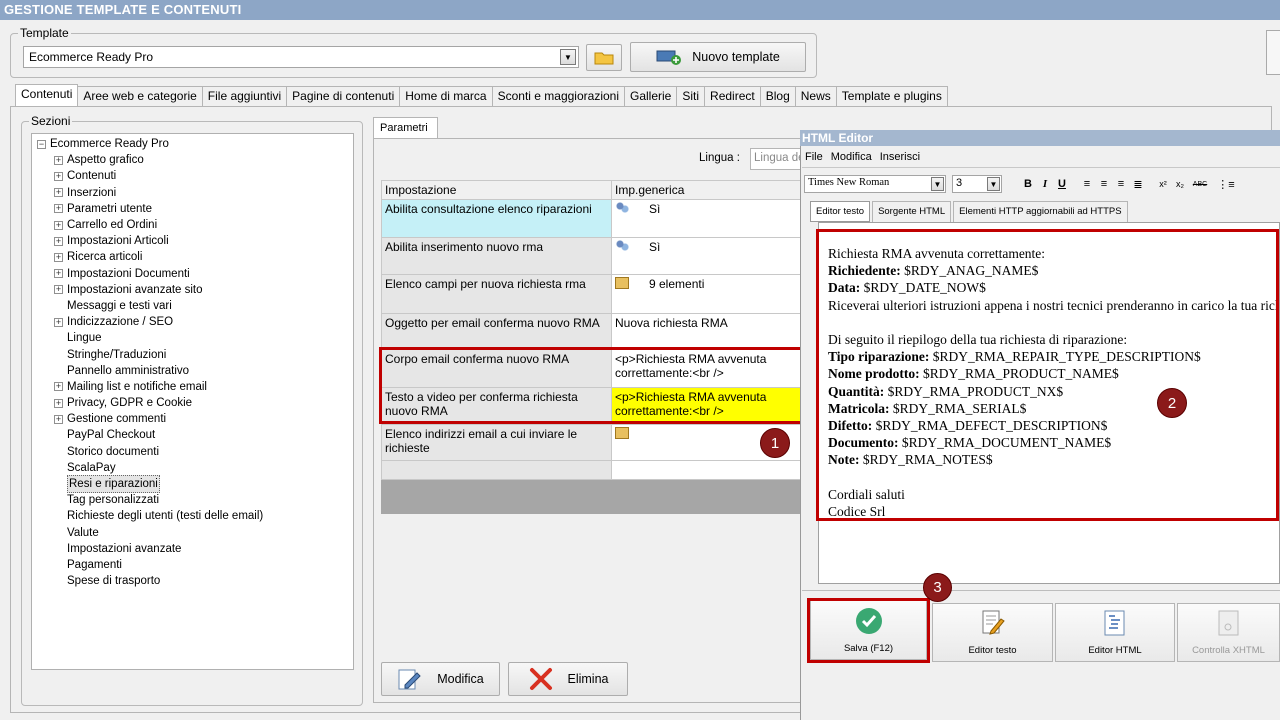  Describe the element at coordinates (777, 96) in the screenshot. I see `tab-blog: Blog` at that location.